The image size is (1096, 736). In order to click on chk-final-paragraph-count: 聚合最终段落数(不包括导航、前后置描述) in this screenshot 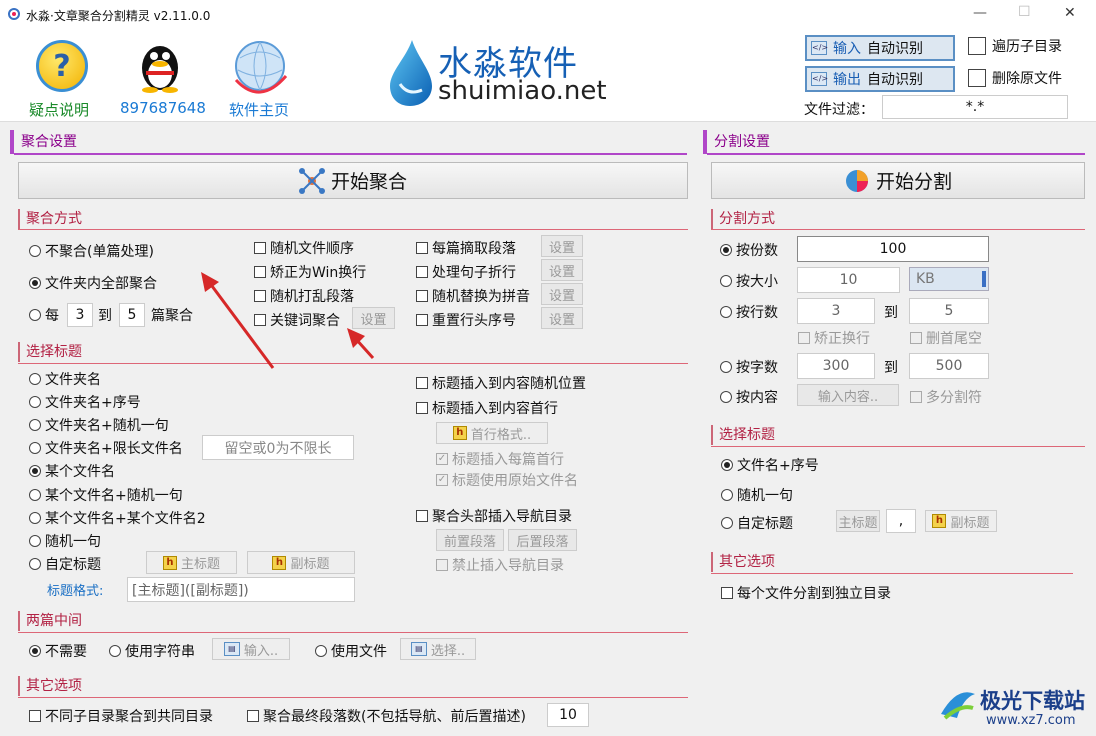, I will do `click(386, 716)`.